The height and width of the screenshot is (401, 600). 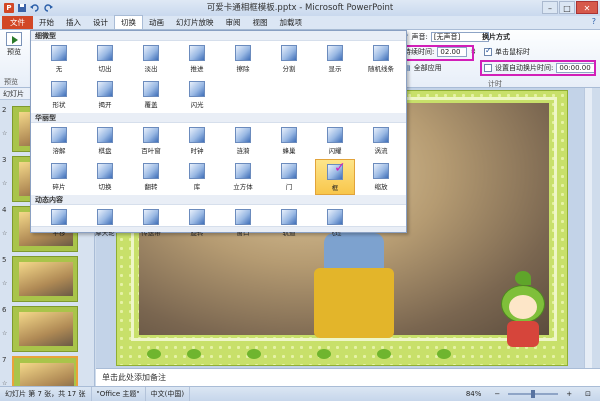 I want to click on transition-option: 平移, so click(x=59, y=223).